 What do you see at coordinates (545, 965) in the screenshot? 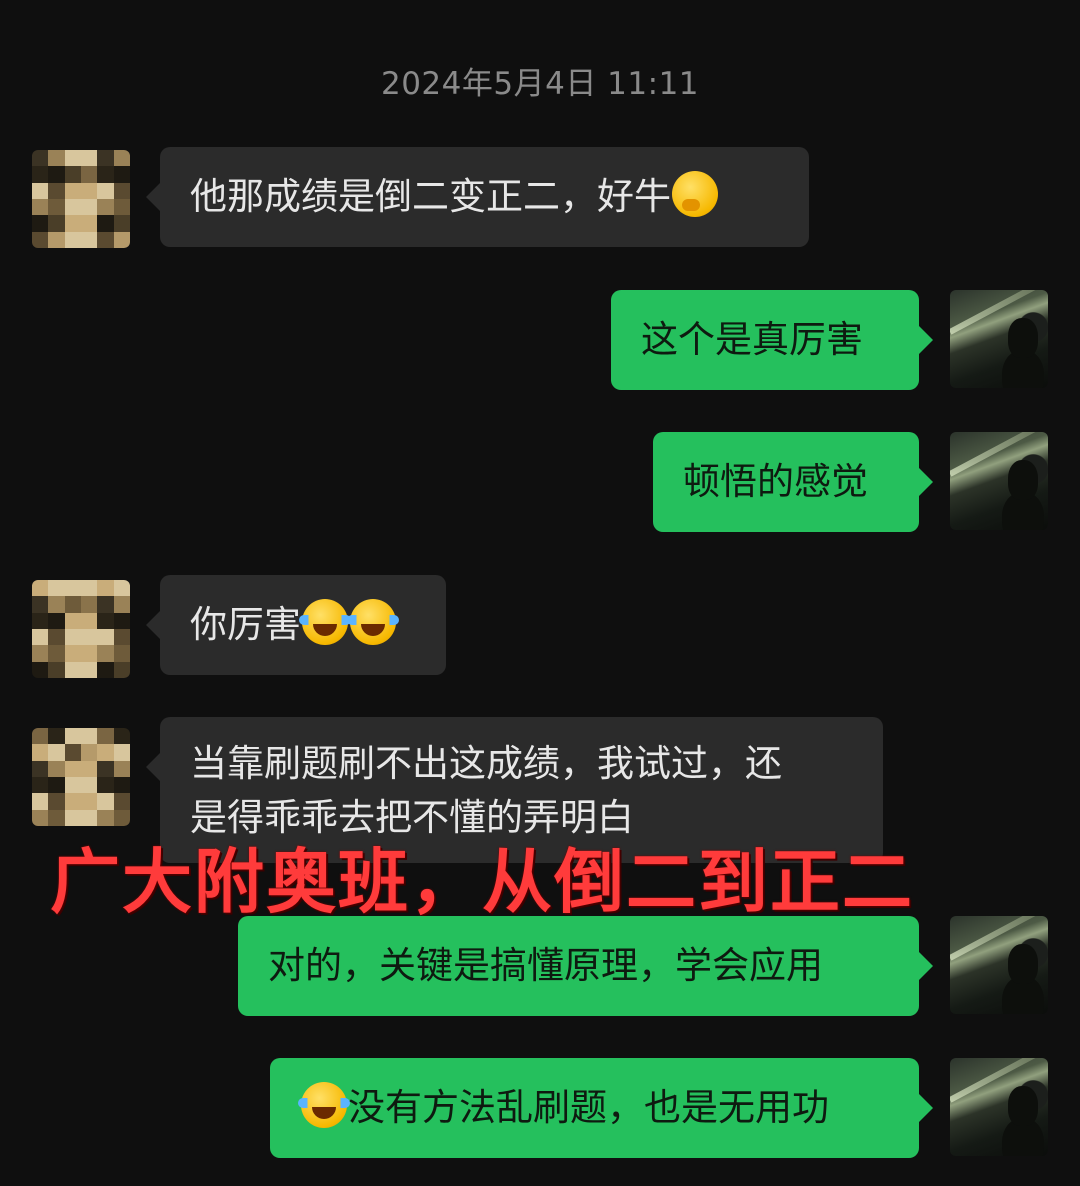
I see `message-text: 对的，关键是搞懂原理，学会应用` at bounding box center [545, 965].